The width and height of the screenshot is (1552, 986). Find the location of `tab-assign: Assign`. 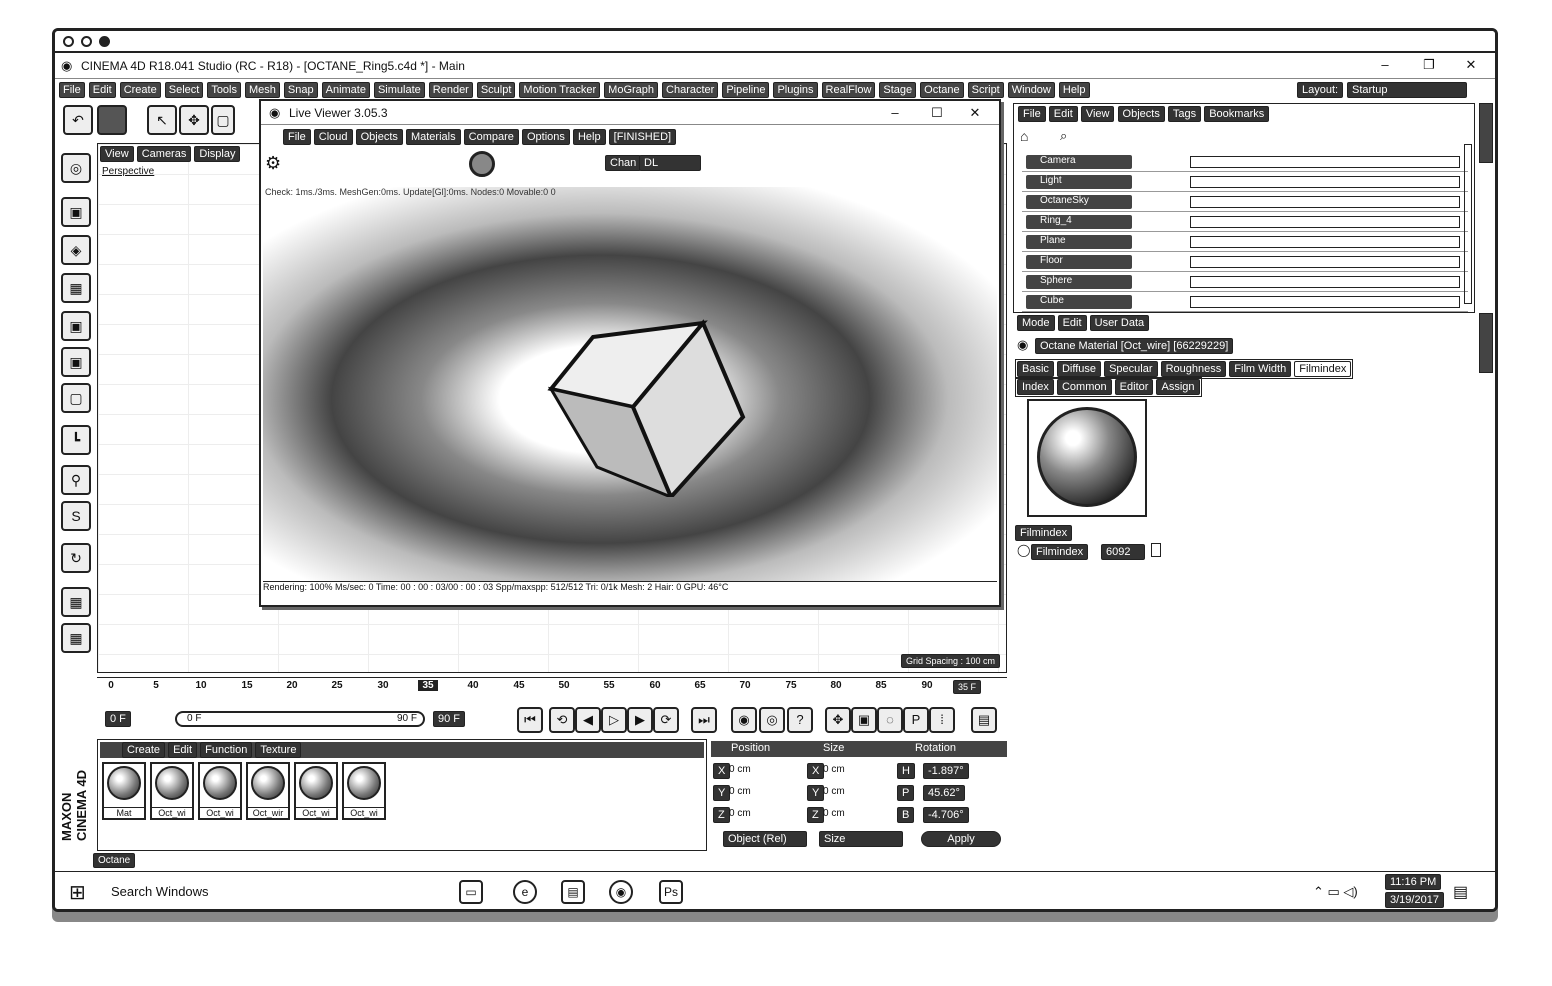

tab-assign: Assign is located at coordinates (1178, 387).